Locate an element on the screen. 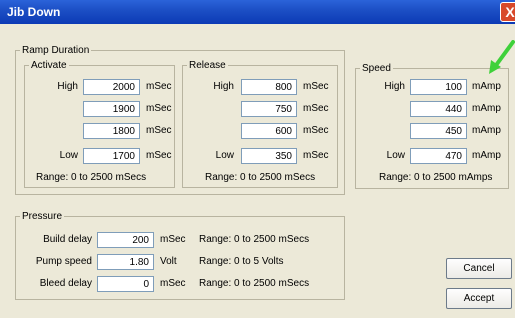  activate-row3-input: 1800 is located at coordinates (111, 131).